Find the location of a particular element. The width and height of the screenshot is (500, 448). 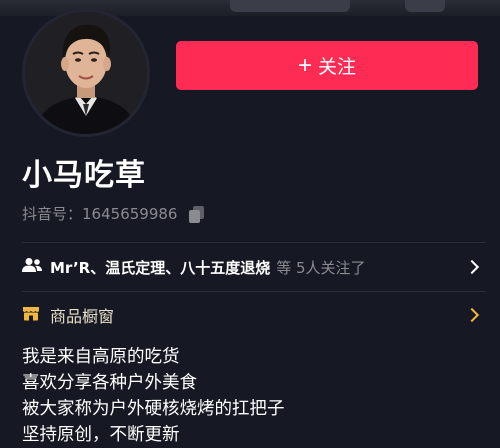

follow-button-label: 关注 is located at coordinates (337, 67).